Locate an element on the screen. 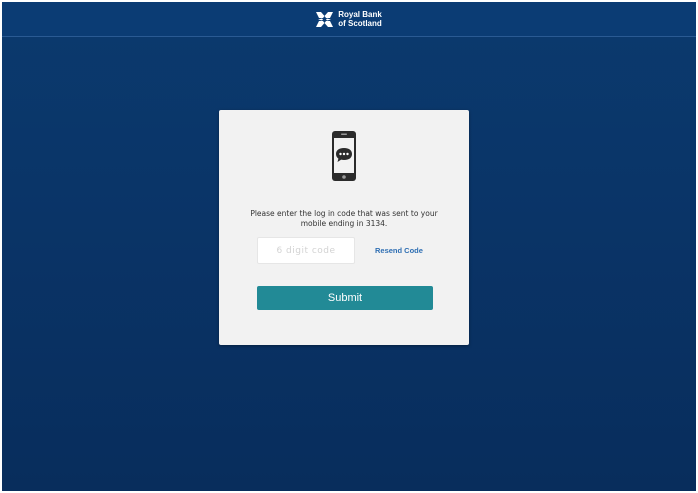  login-code-input is located at coordinates (306, 250).